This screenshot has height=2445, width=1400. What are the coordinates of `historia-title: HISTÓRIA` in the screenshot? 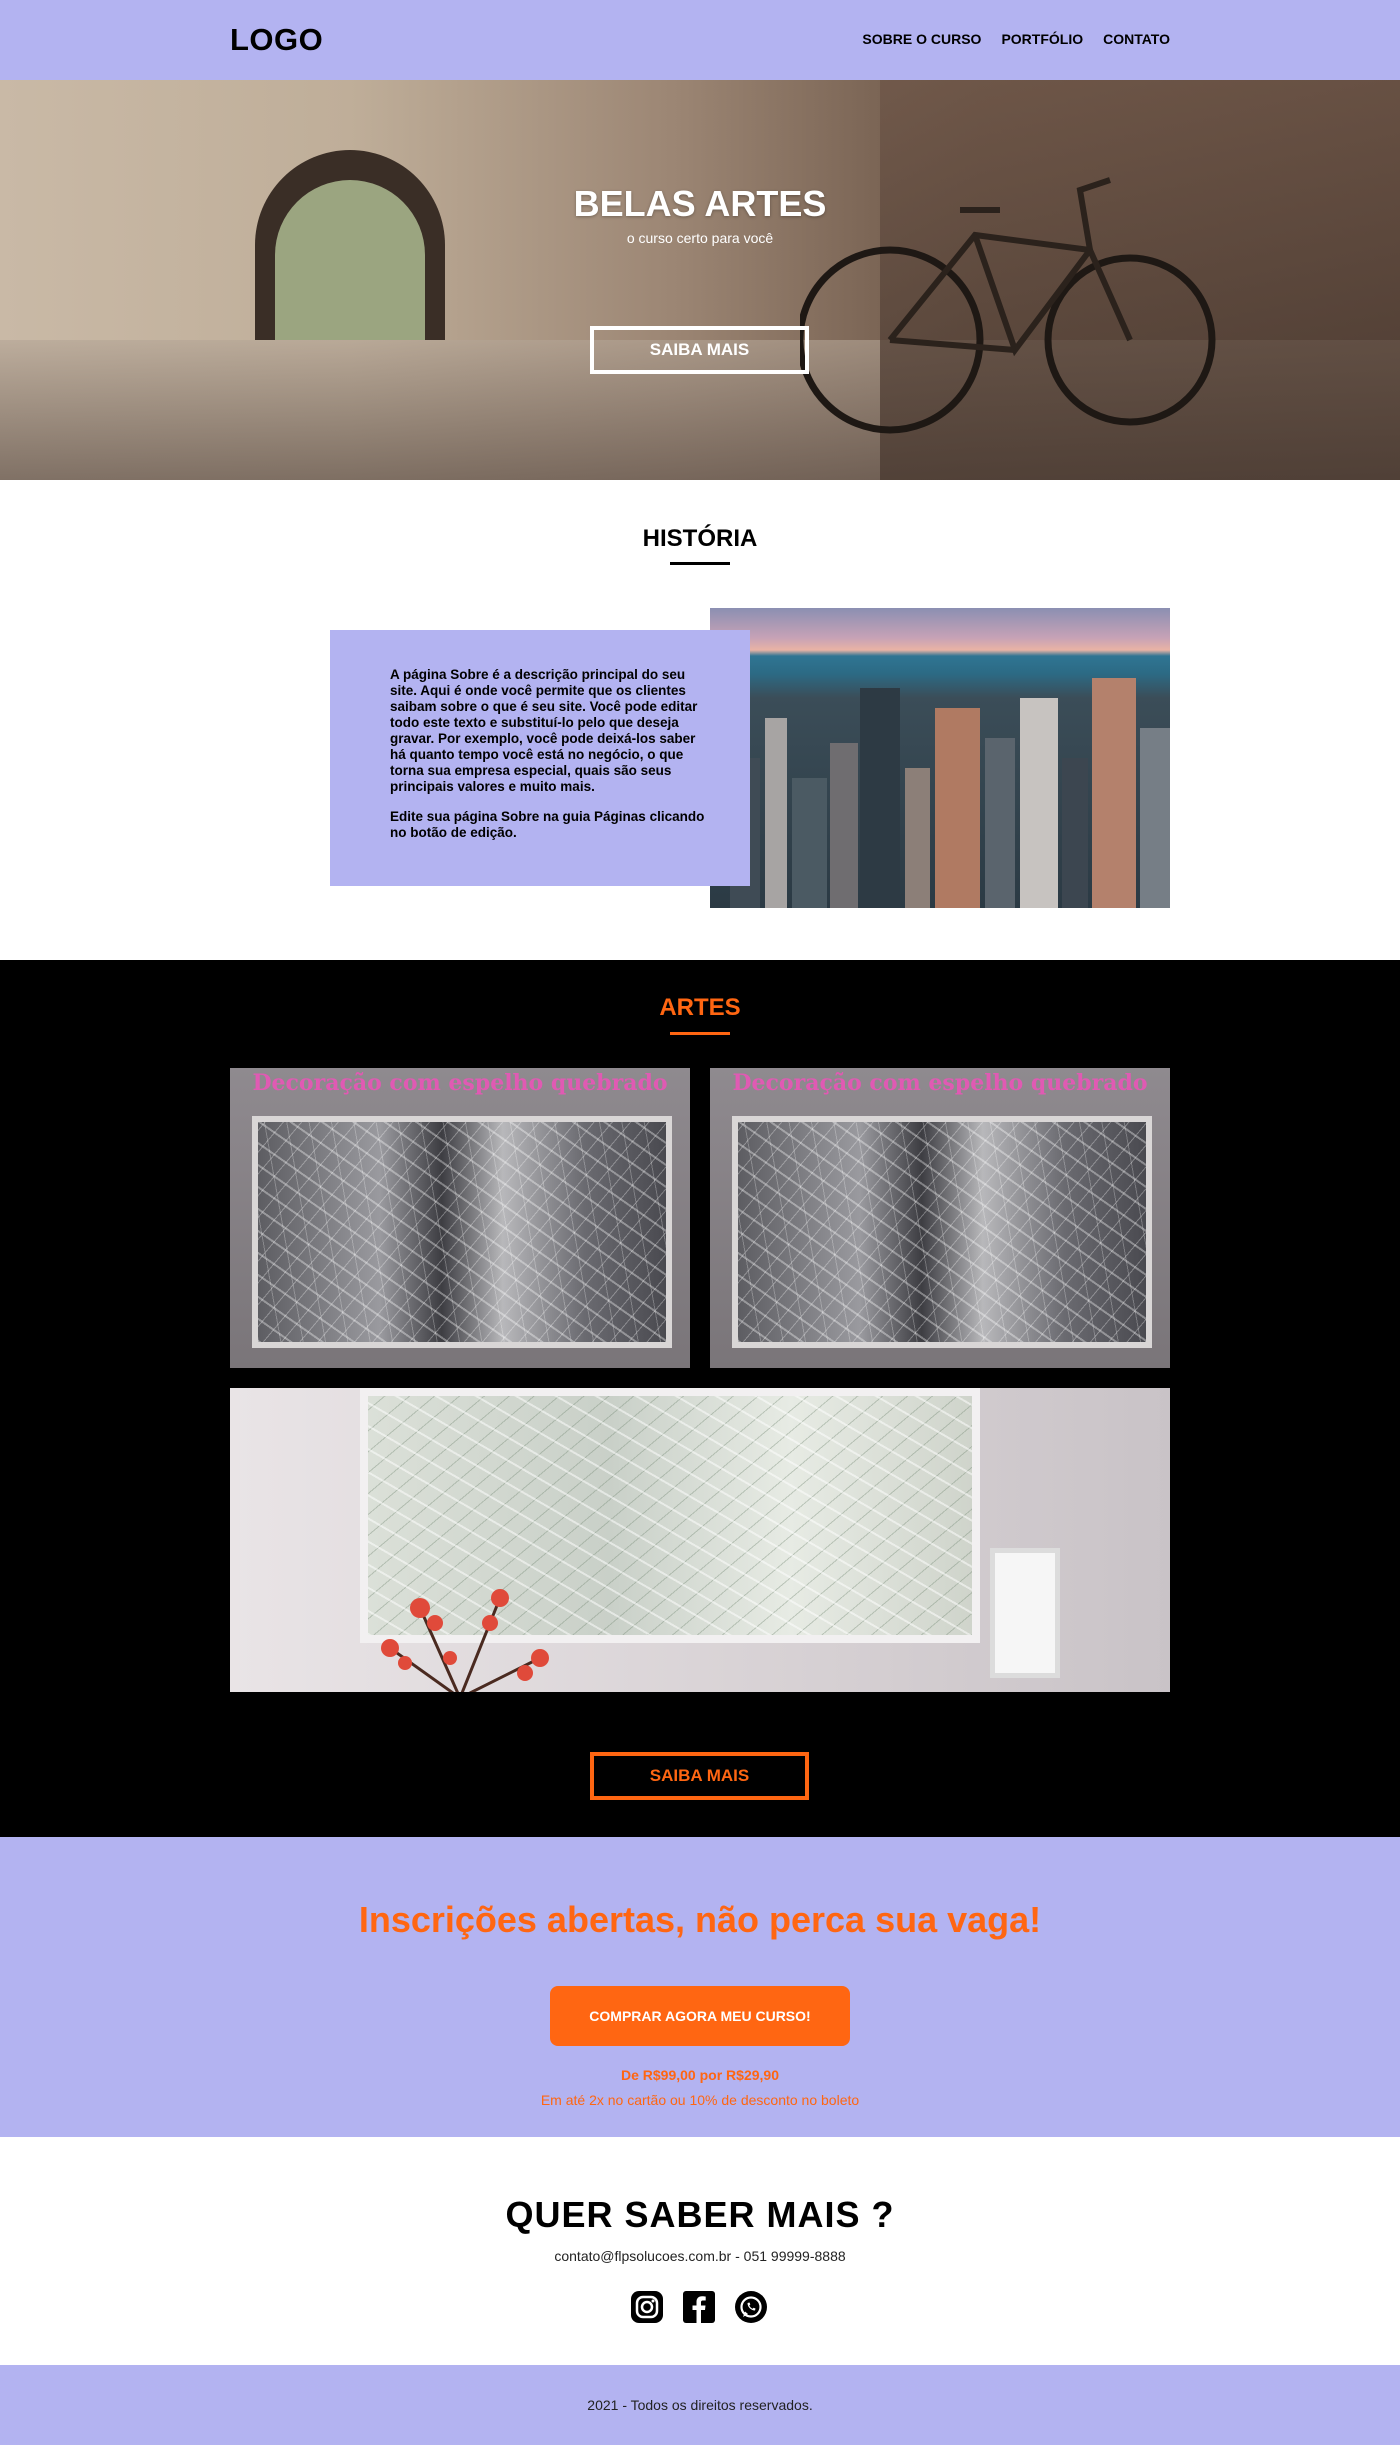 It's located at (700, 538).